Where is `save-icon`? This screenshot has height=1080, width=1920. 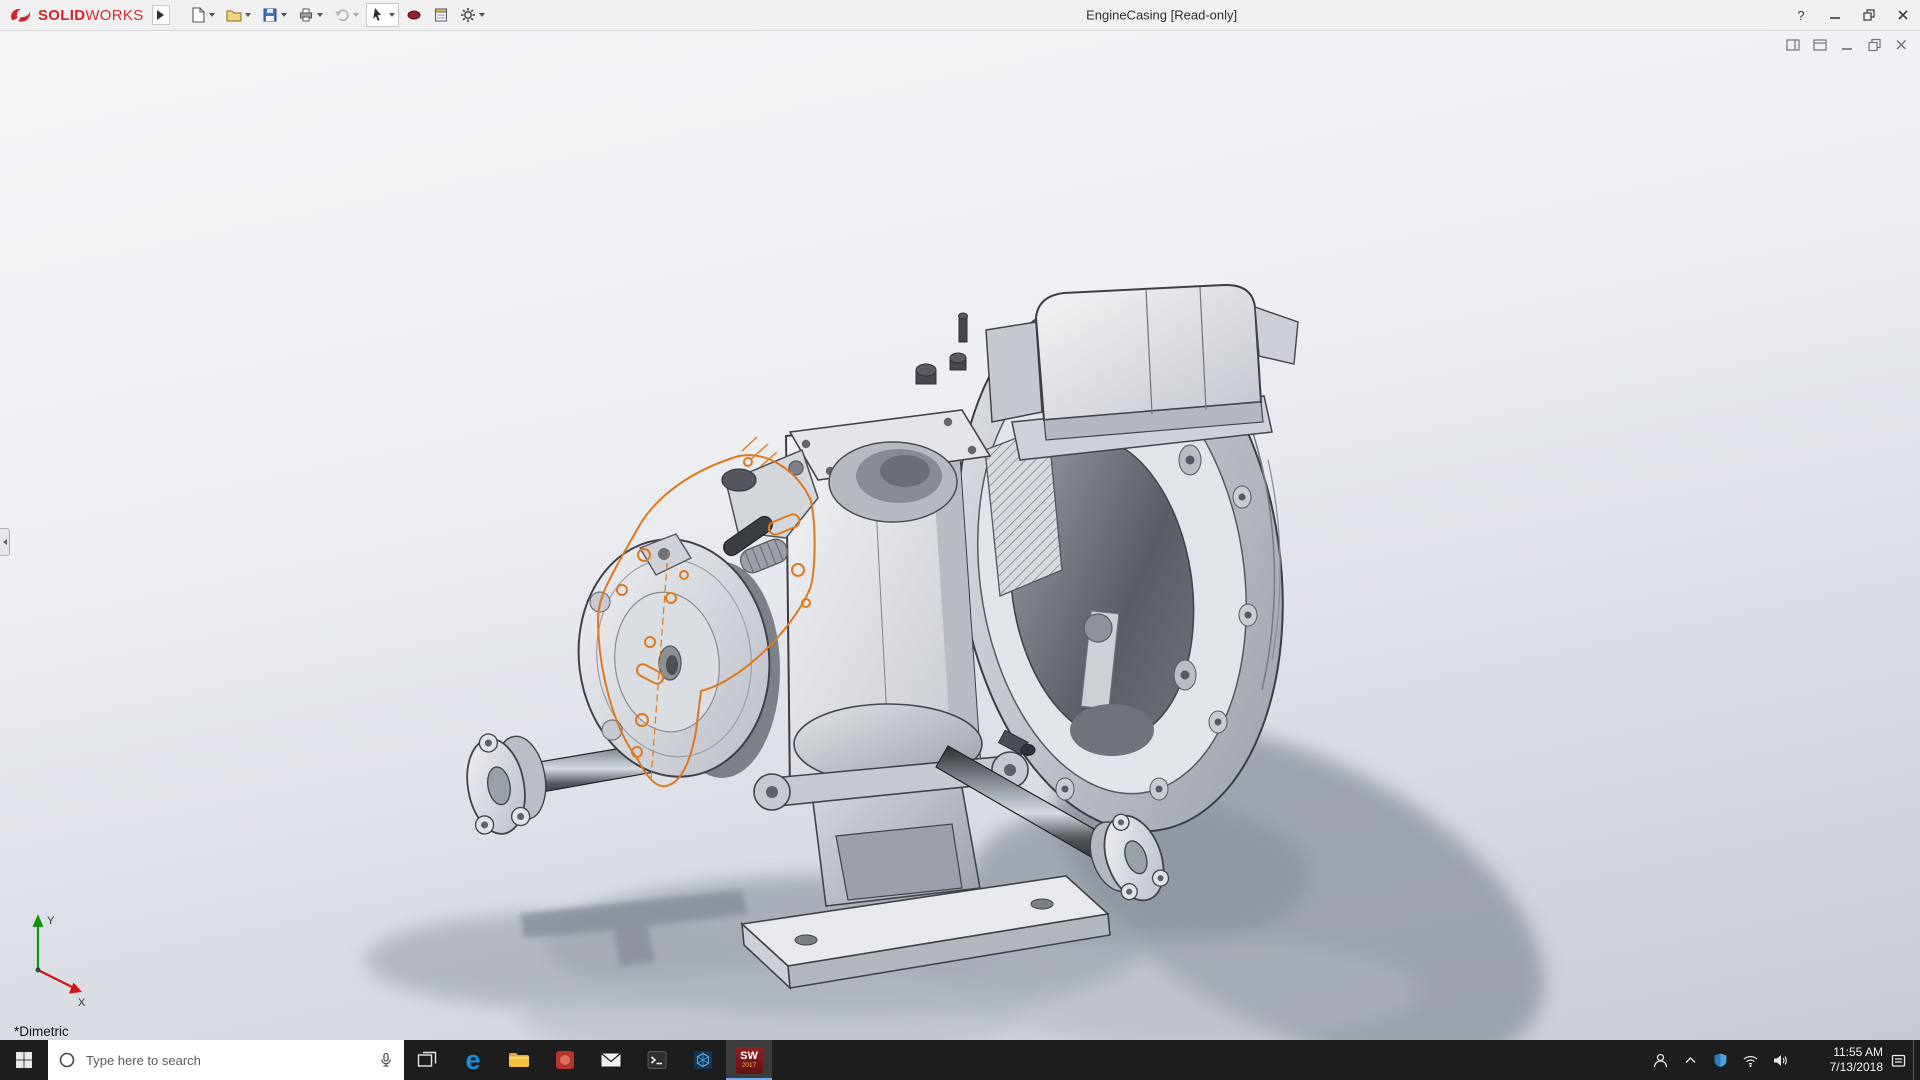 save-icon is located at coordinates (270, 15).